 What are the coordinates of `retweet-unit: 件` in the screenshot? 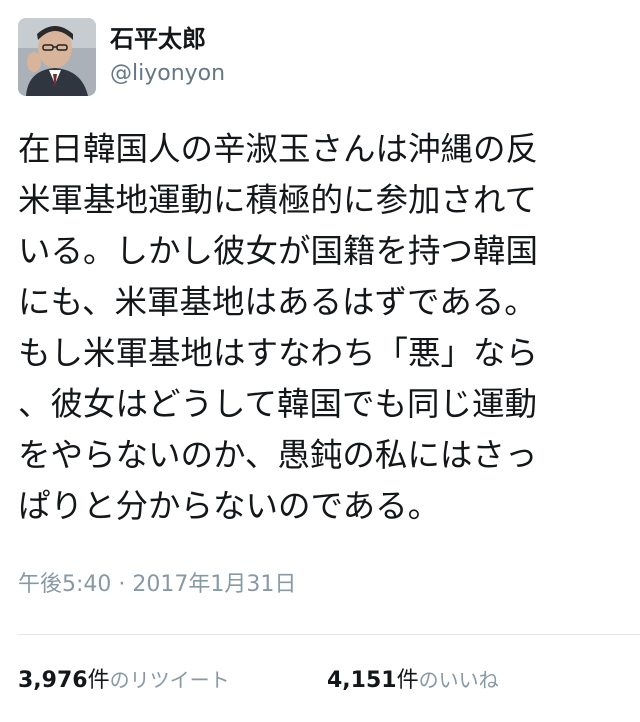 It's located at (98, 680).